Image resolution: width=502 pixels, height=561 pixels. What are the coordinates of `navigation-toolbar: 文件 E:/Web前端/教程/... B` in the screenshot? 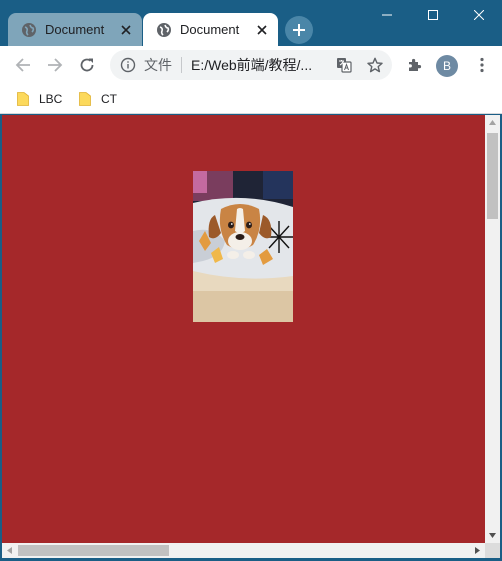 It's located at (251, 65).